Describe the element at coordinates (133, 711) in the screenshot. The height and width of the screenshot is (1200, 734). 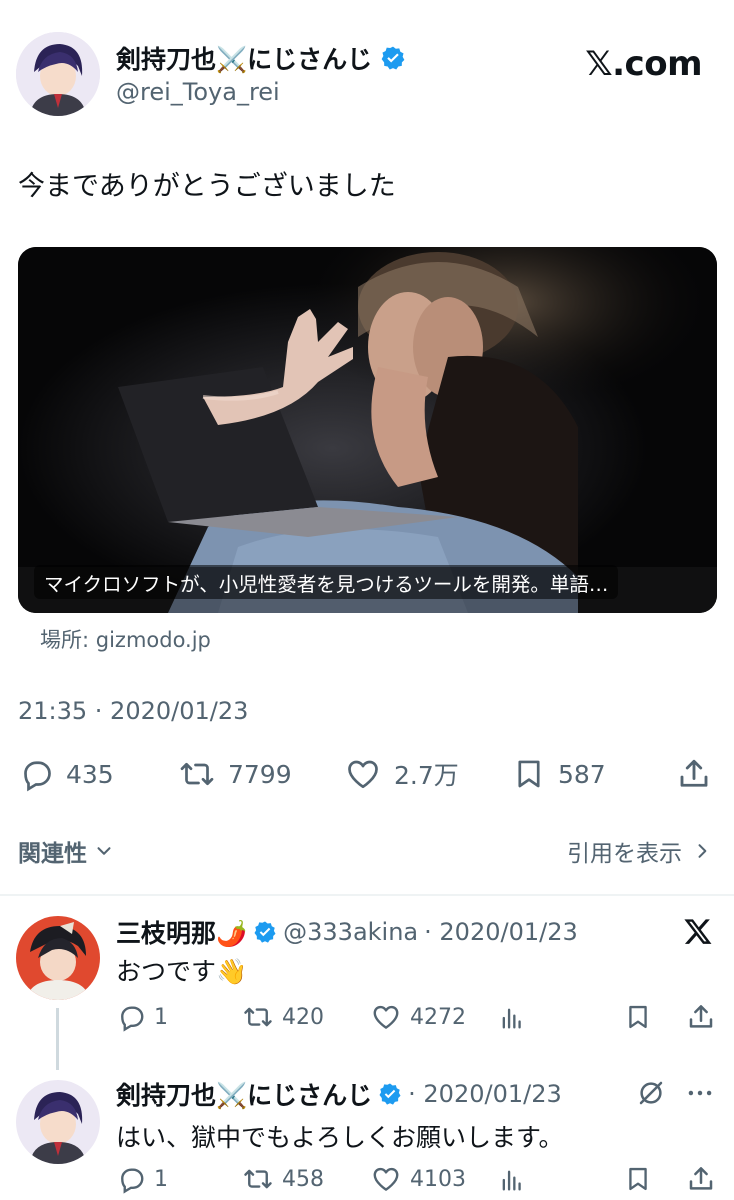
I see `tweet-timestamp: 21:35 · 2020/01/23` at that location.